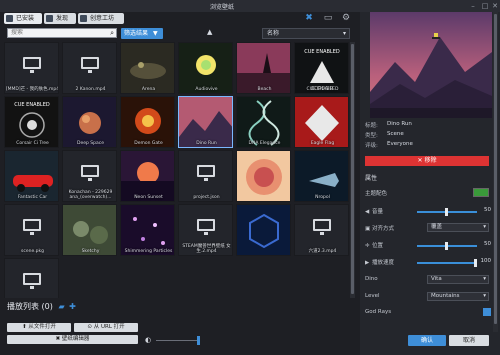 Image resolution: width=500 pixels, height=355 pixels. What do you see at coordinates (263, 122) in the screenshot?
I see `wallpaper-tile: DNA Elegance` at bounding box center [263, 122].